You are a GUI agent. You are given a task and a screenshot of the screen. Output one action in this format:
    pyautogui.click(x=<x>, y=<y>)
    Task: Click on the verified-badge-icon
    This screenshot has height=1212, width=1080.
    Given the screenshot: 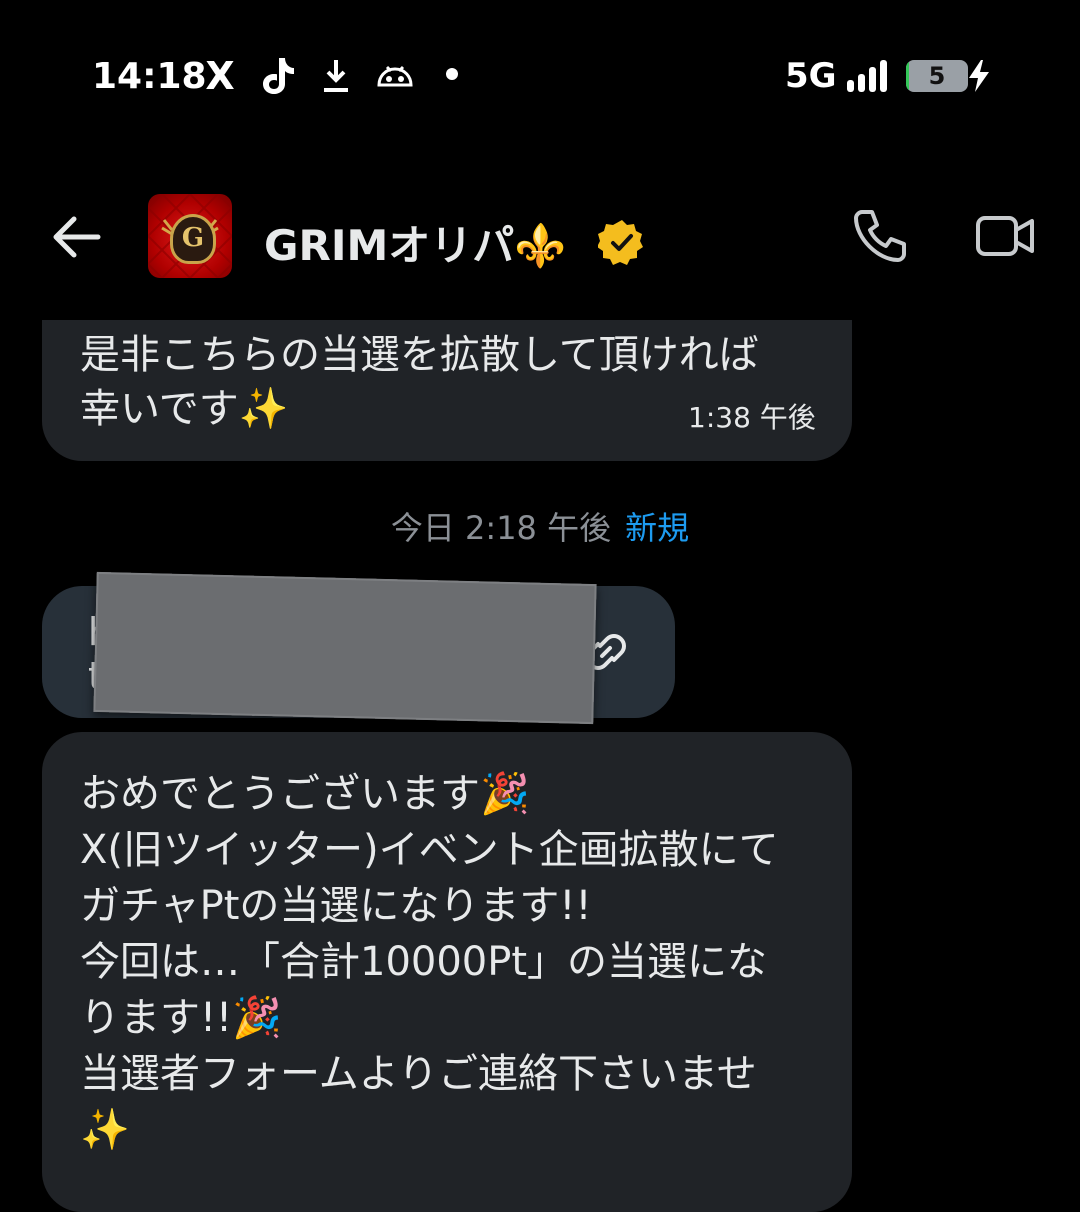 What is the action you would take?
    pyautogui.click(x=621, y=242)
    